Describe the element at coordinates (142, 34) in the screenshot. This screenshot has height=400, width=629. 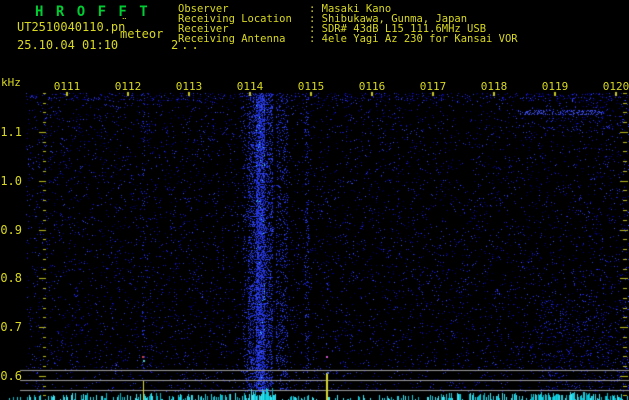
I see `mode-label: meteor` at that location.